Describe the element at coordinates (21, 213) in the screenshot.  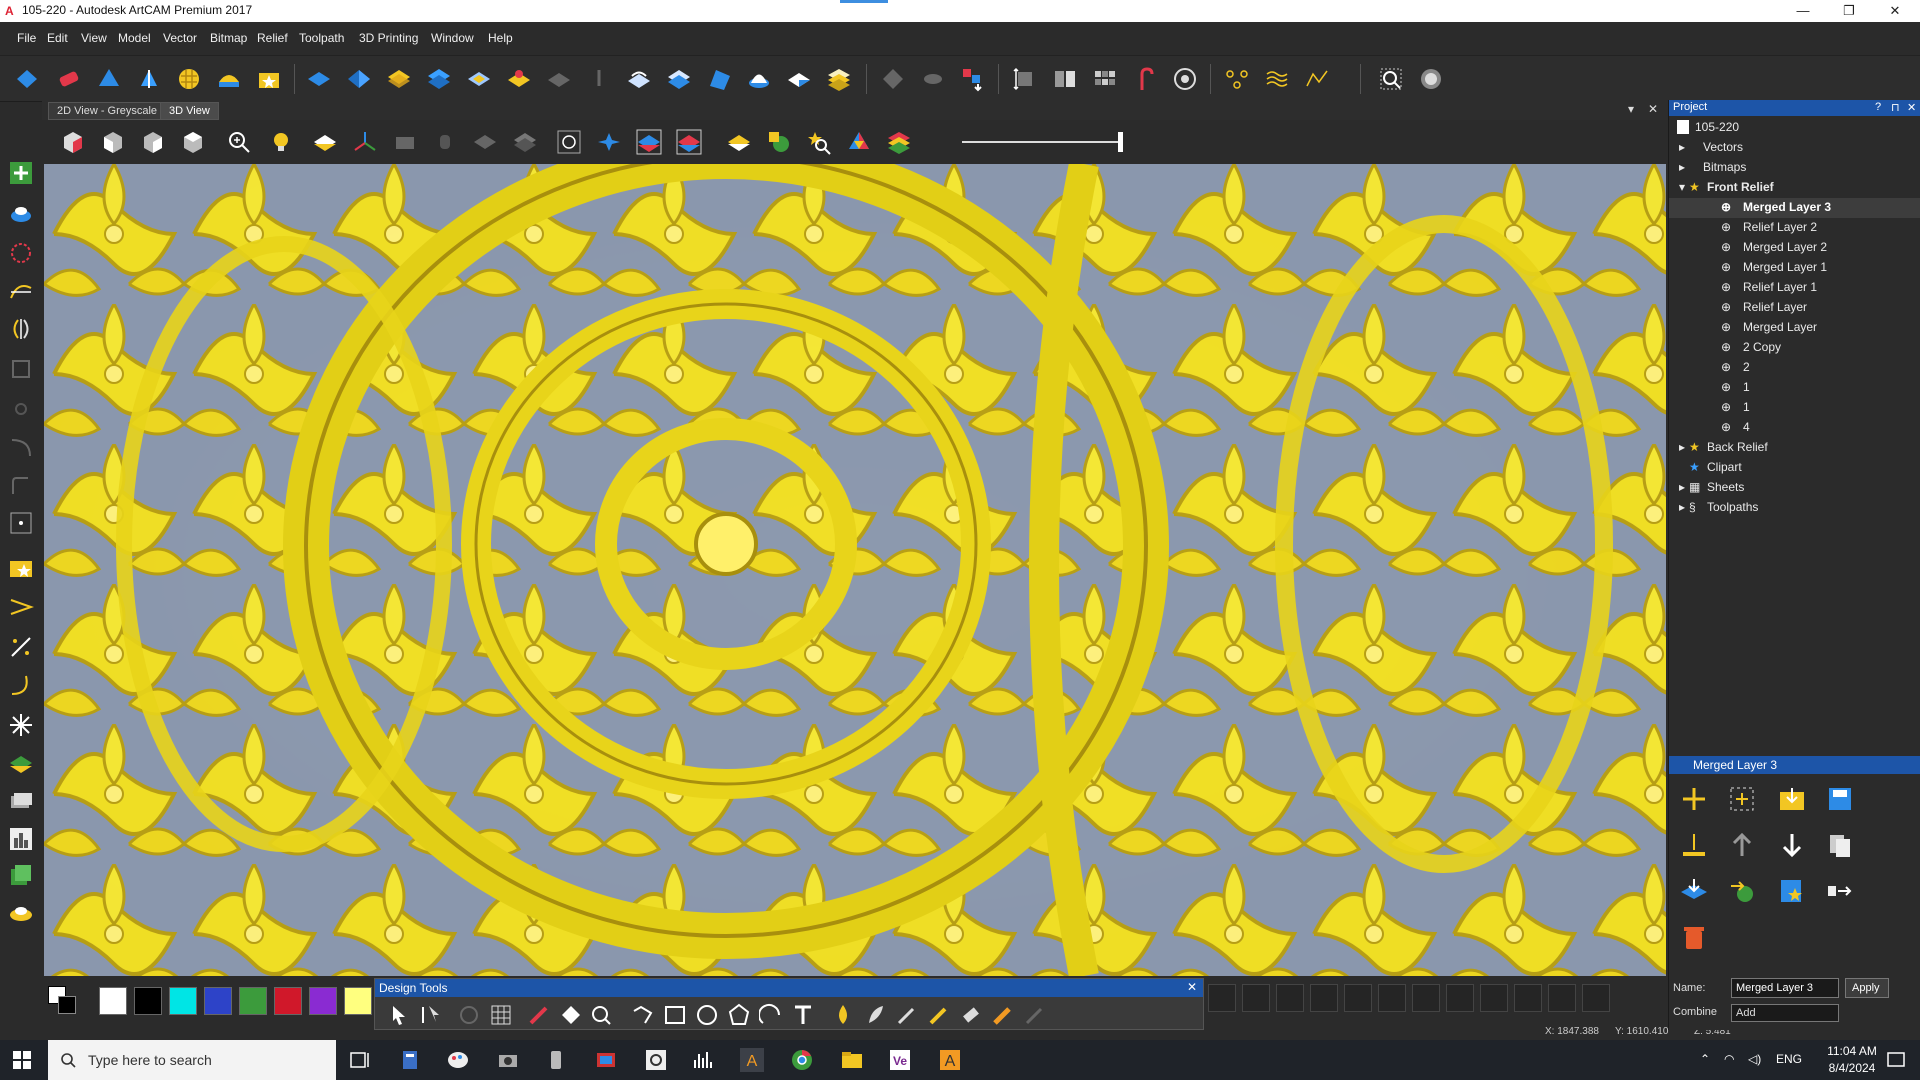
I see `merge-layer-icon` at that location.